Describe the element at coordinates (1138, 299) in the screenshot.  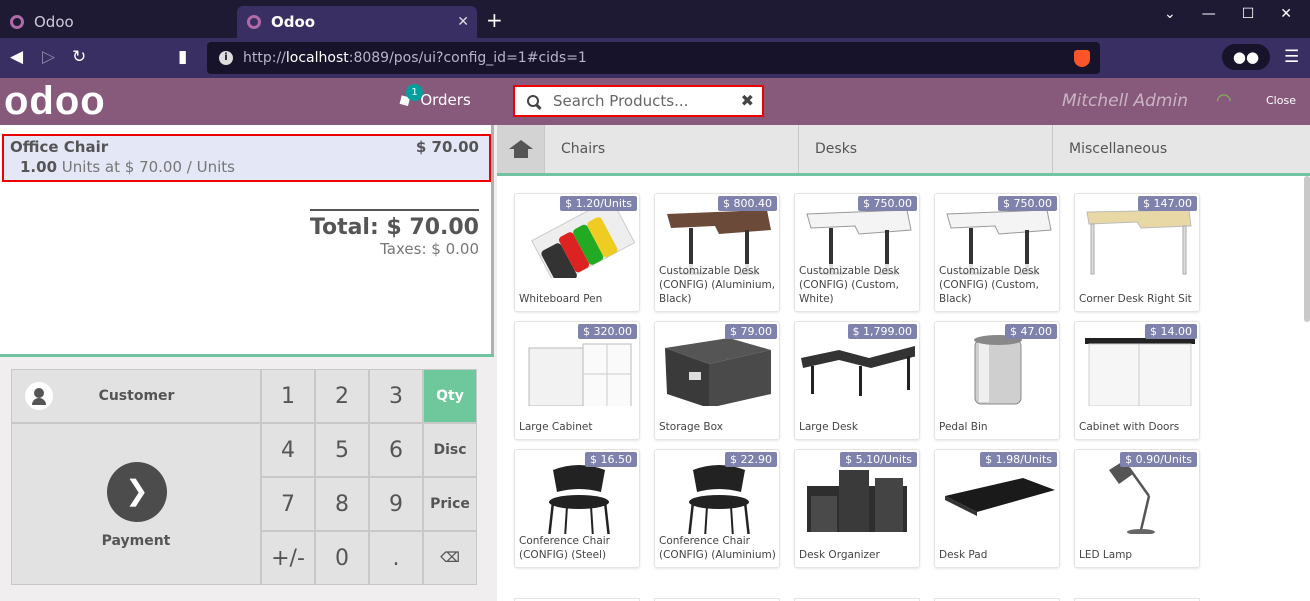
I see `product-name: Corner Desk Right Sit` at that location.